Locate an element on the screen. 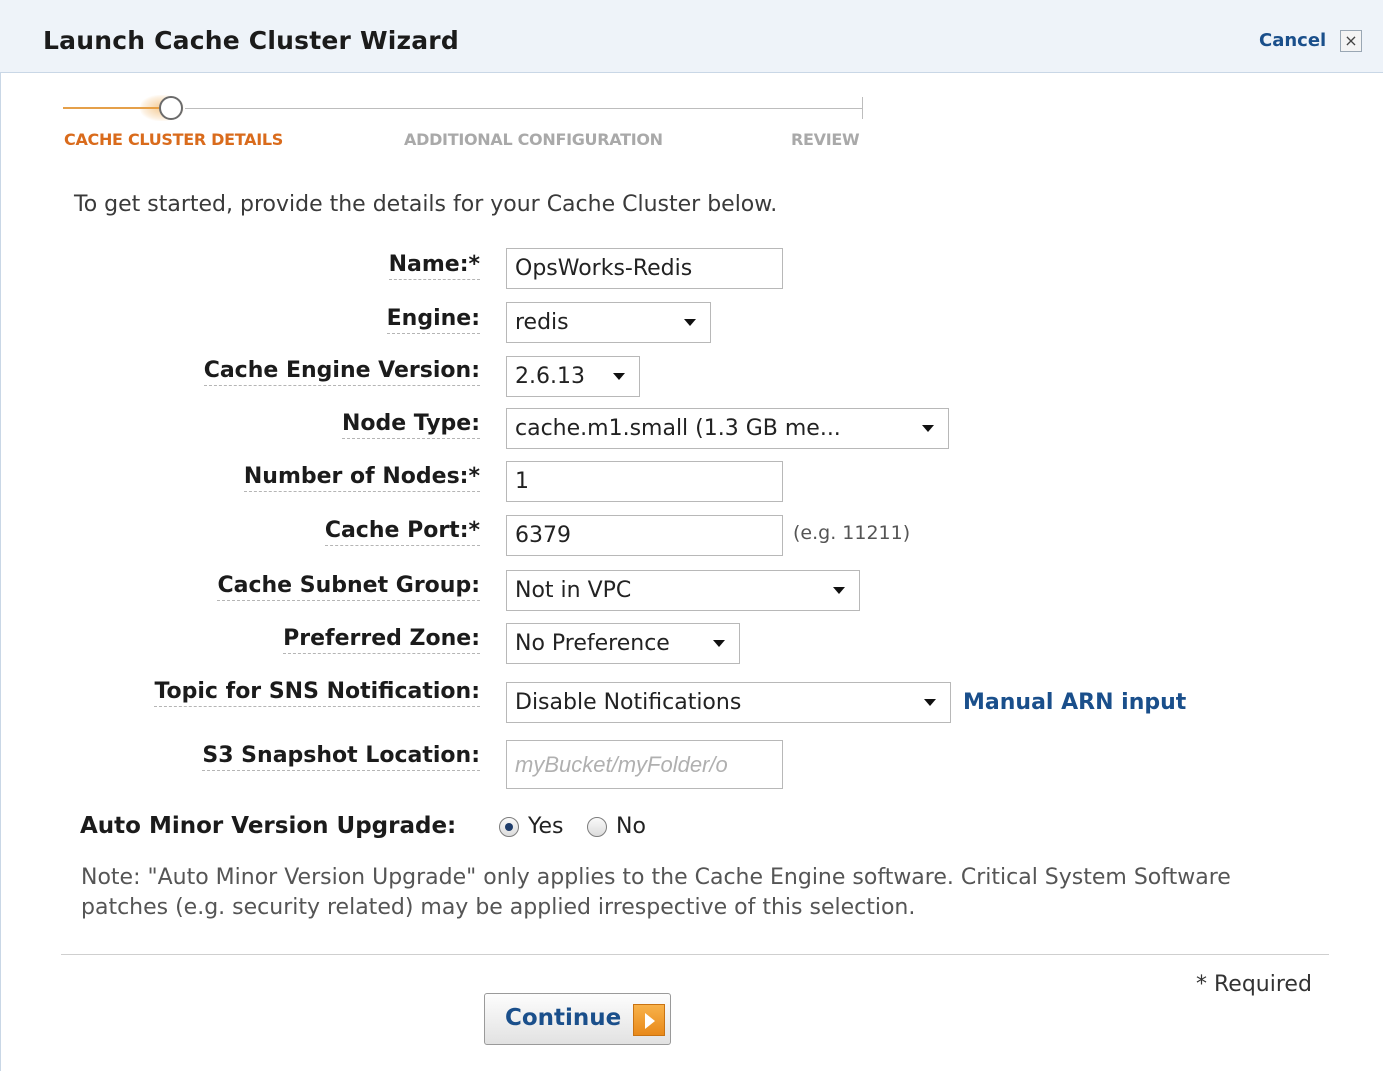  subnet-group-value: Not in VPC is located at coordinates (573, 590).